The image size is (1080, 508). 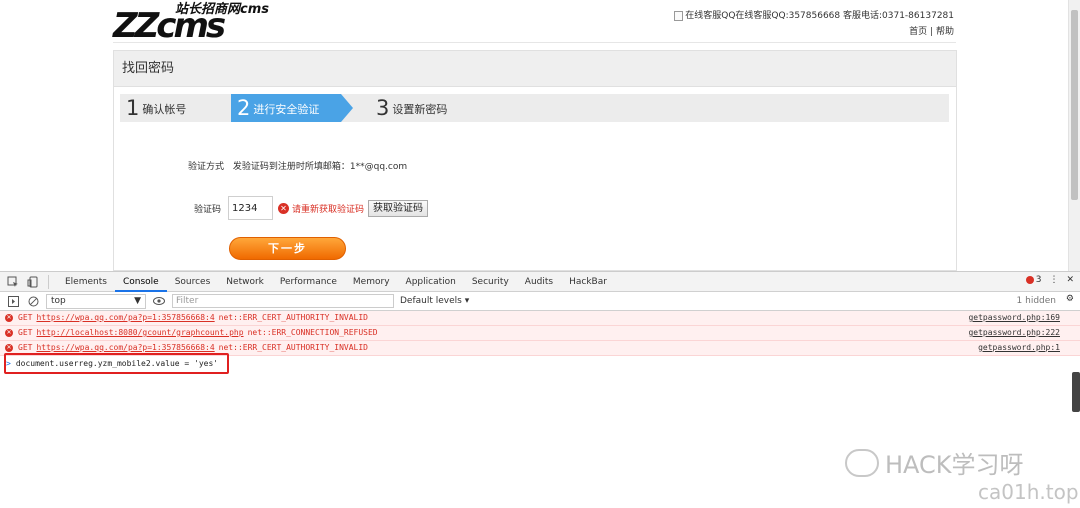 I want to click on verify-code-input, so click(x=250, y=208).